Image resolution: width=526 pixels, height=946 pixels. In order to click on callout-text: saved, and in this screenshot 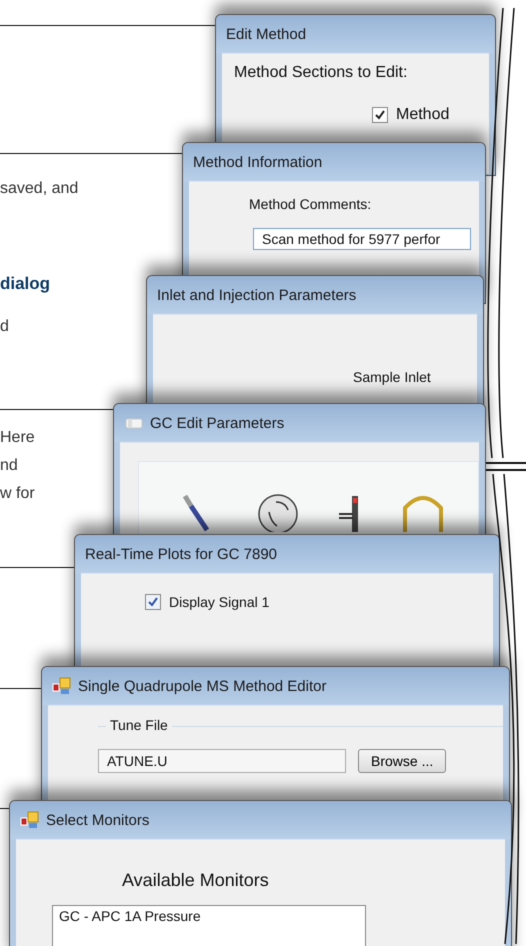, I will do `click(39, 189)`.